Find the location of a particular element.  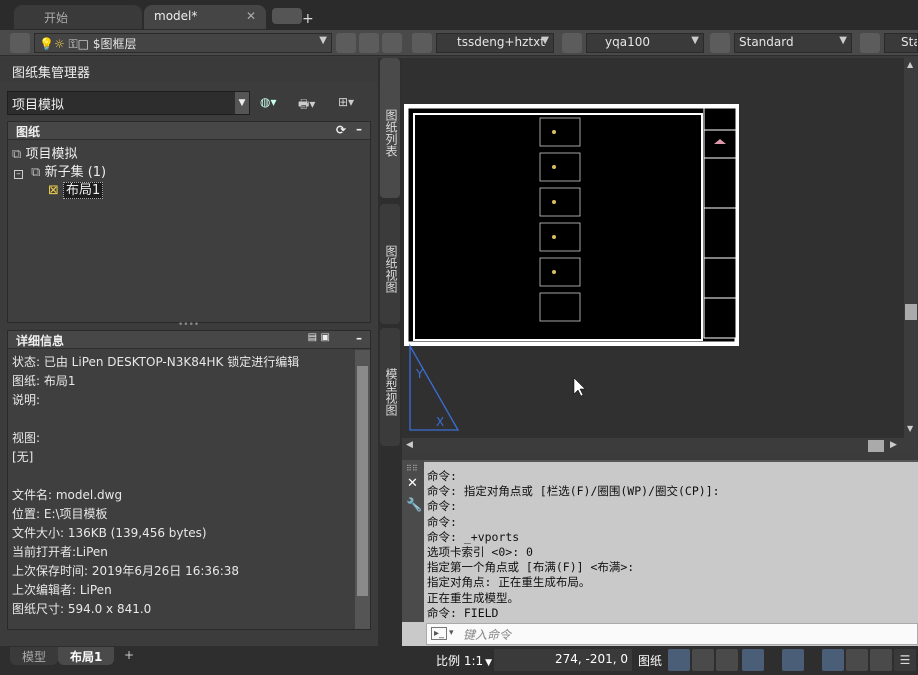

table-style-value: Standard is located at coordinates (766, 42).